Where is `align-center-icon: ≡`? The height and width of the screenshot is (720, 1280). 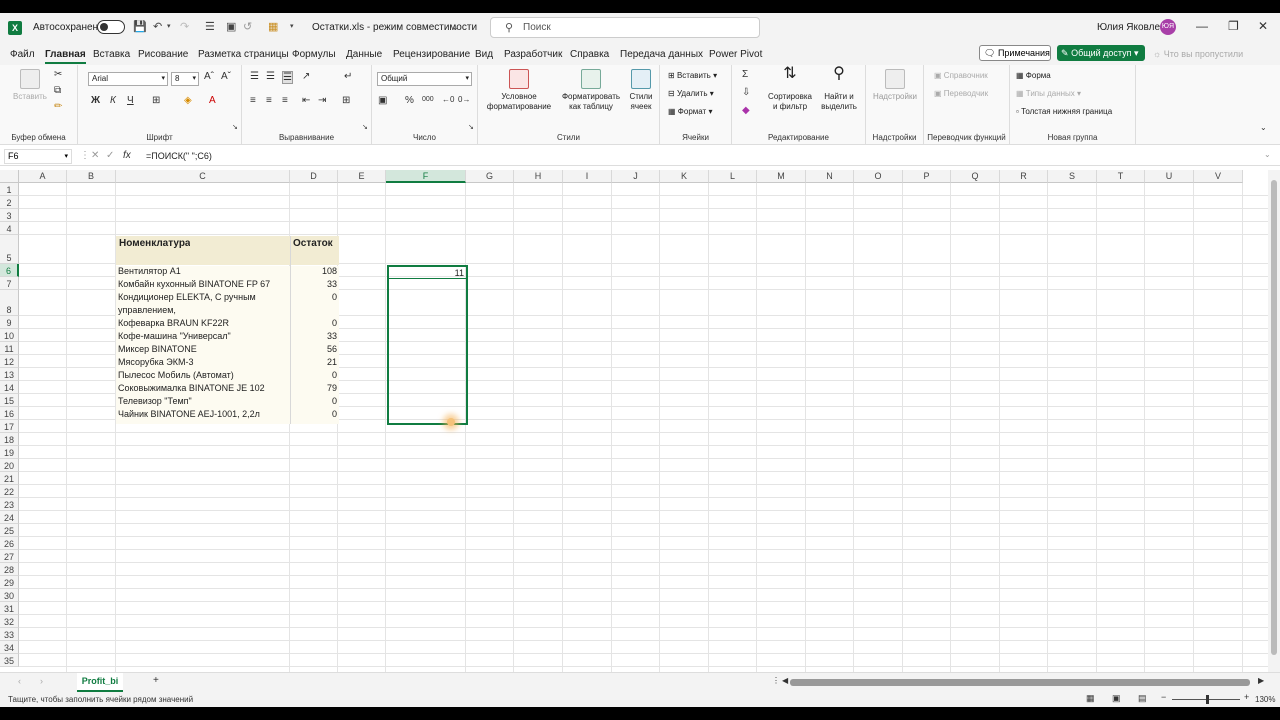
align-center-icon: ≡ is located at coordinates (269, 100).